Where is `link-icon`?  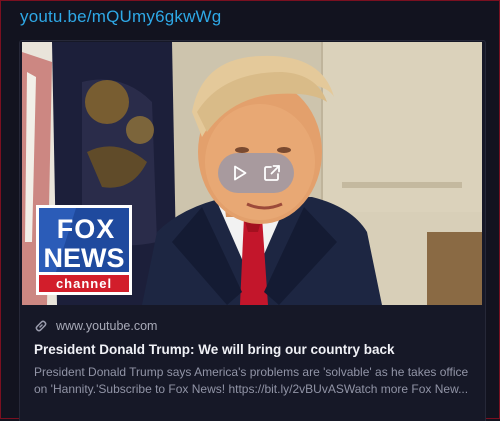
link-icon is located at coordinates (41, 326).